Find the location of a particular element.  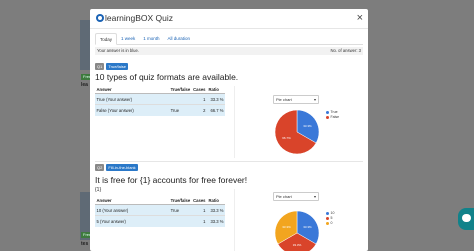

chat-button is located at coordinates (466, 219).